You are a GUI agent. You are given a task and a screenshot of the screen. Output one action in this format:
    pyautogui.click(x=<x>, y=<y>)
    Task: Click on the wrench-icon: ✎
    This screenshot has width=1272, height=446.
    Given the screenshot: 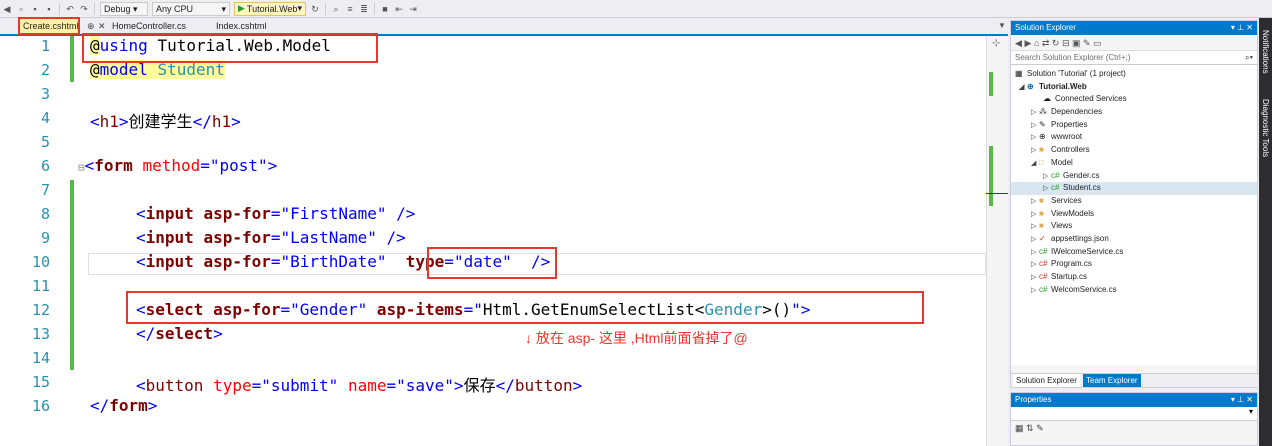 What is the action you would take?
    pyautogui.click(x=1040, y=428)
    